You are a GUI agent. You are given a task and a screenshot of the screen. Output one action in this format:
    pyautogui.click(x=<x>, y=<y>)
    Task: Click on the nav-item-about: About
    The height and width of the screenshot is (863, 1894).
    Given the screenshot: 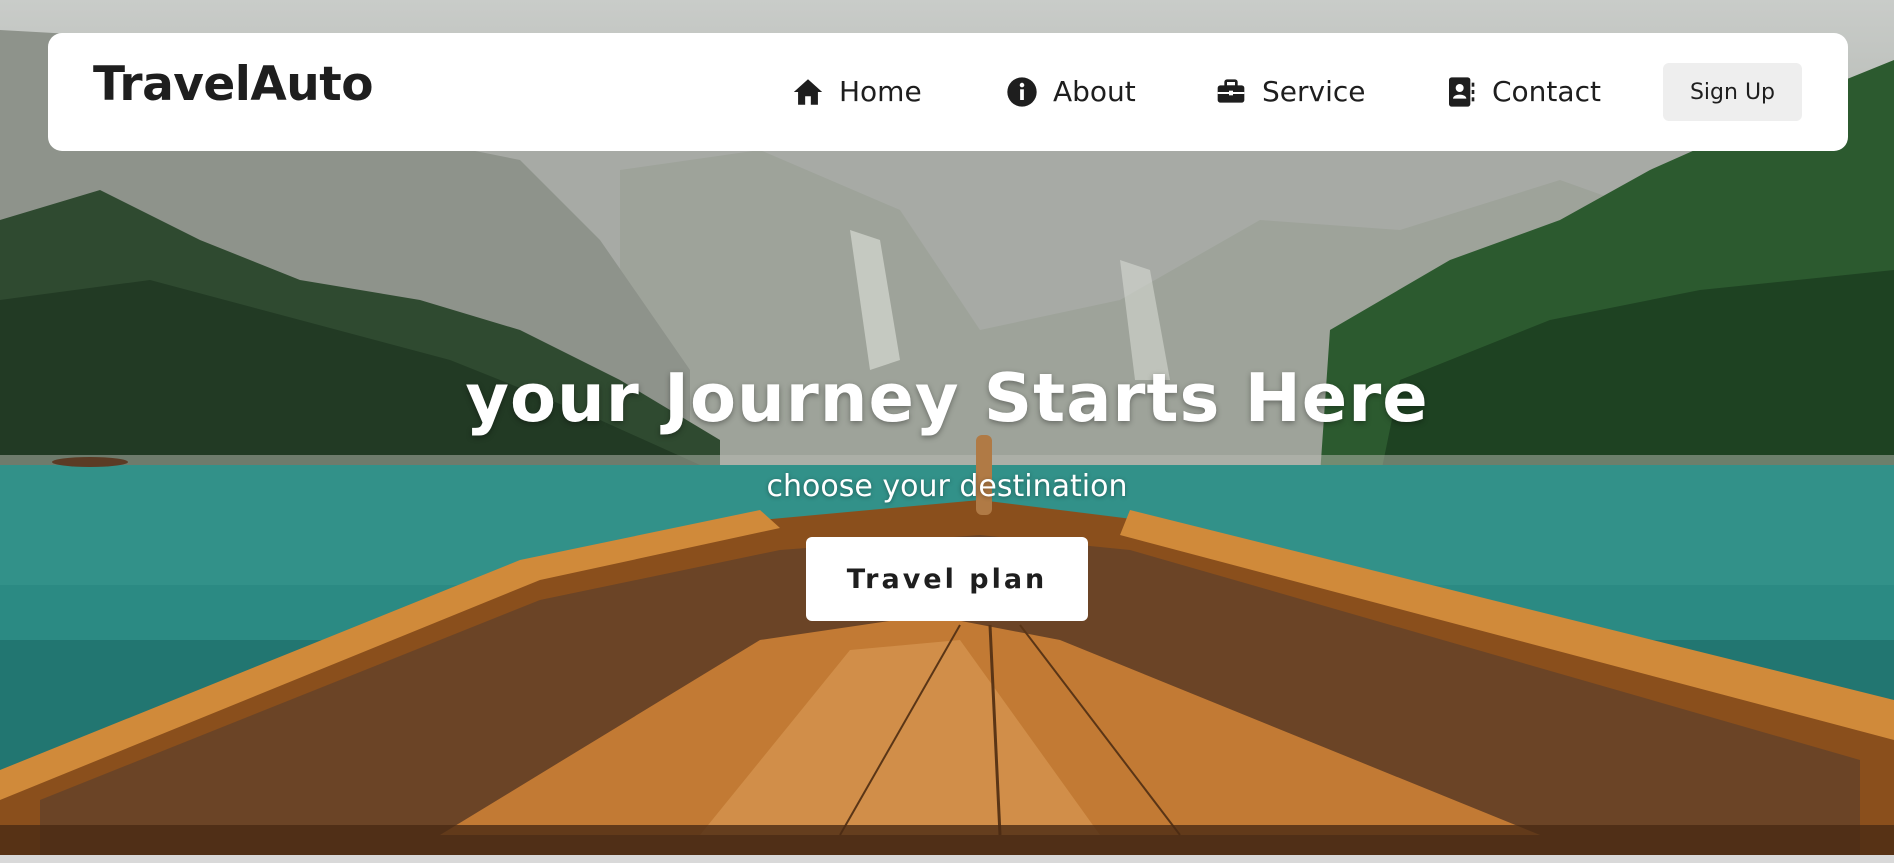 What is the action you would take?
    pyautogui.click(x=1070, y=92)
    